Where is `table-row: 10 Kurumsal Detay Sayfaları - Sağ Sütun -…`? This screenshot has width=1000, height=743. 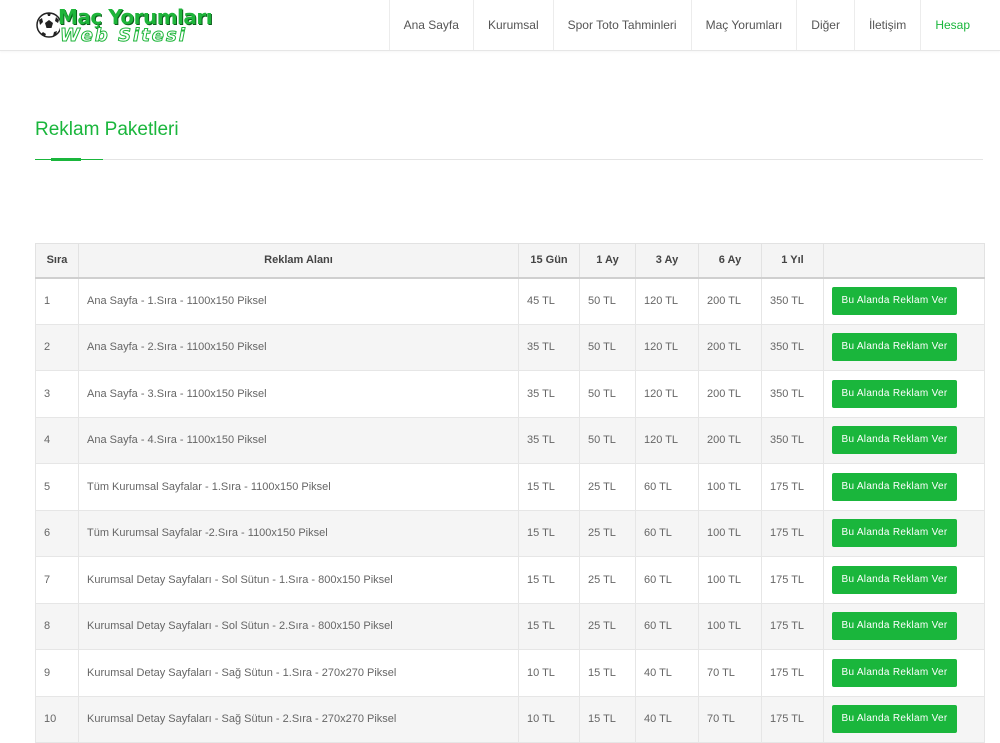
table-row: 10 Kurumsal Detay Sayfaları - Sağ Sütun -… is located at coordinates (510, 719).